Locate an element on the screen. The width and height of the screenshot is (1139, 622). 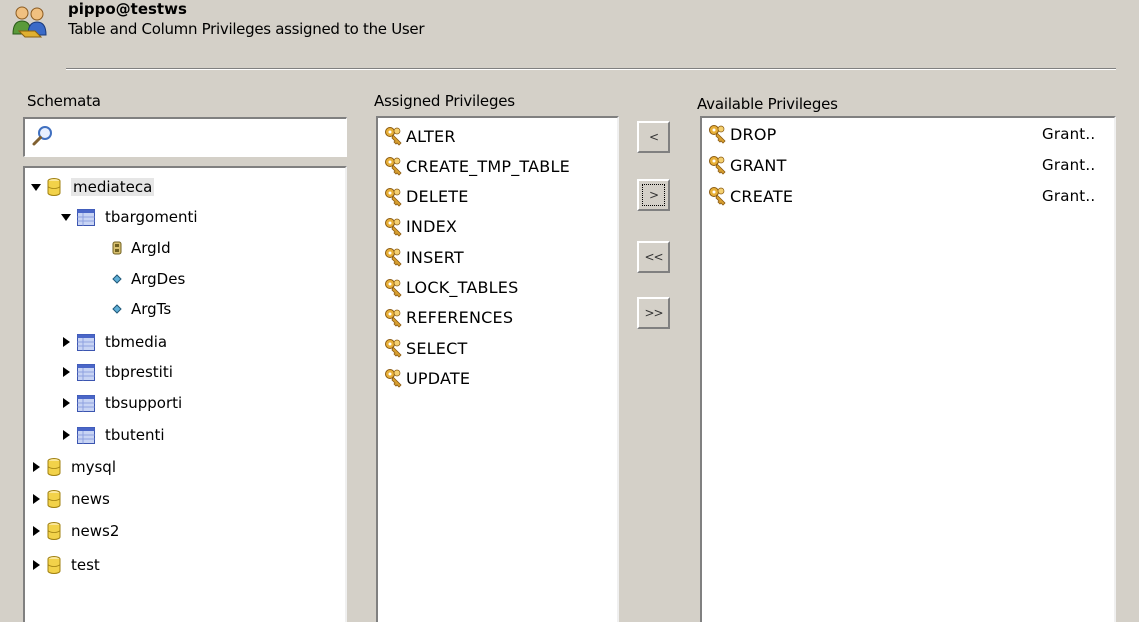
privilege-name: CREATE is located at coordinates (762, 196).